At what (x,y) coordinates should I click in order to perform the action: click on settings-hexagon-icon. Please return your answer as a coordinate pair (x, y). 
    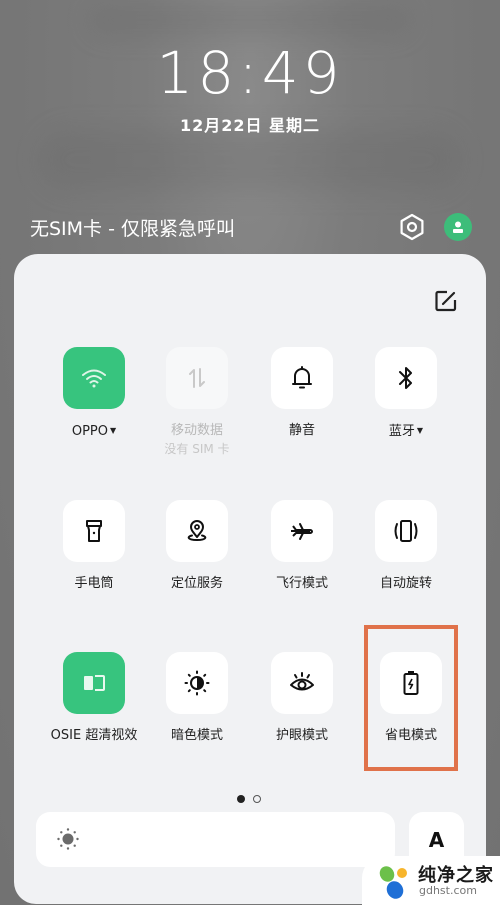
    Looking at the image, I should click on (412, 227).